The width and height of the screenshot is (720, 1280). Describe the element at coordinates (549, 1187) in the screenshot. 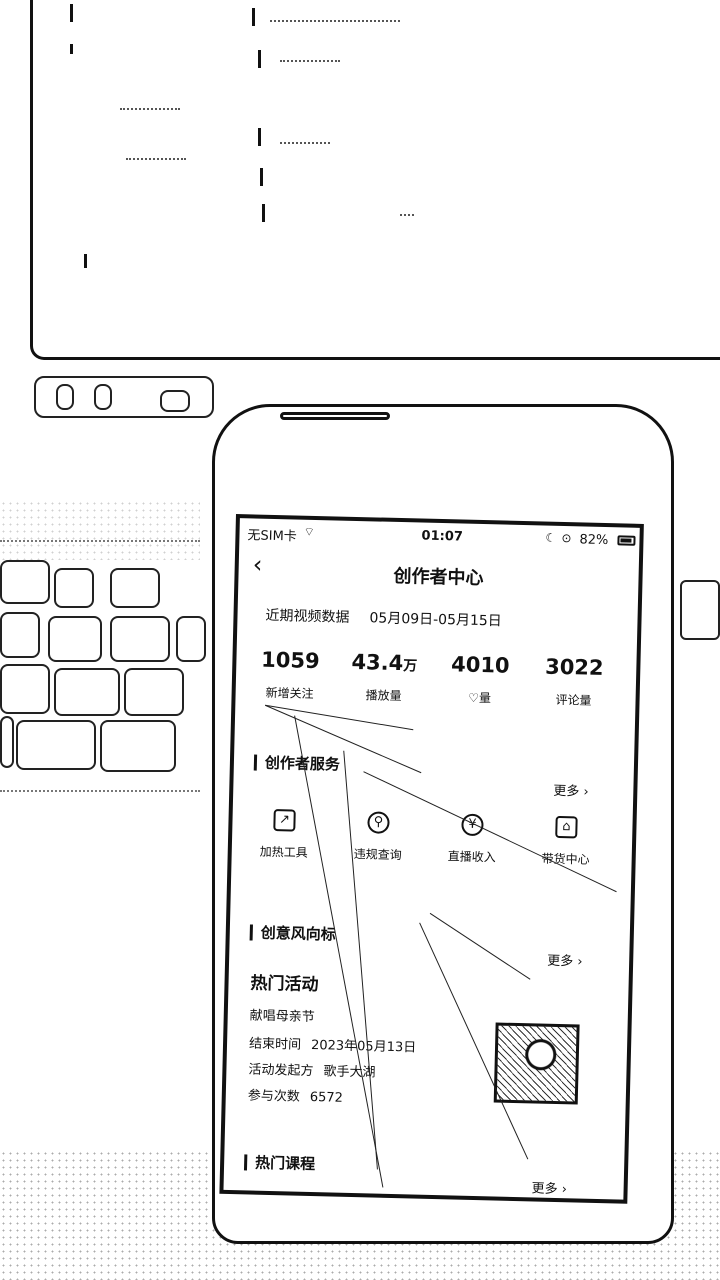

I see `hot-courses-more-link: 更多 ›` at that location.